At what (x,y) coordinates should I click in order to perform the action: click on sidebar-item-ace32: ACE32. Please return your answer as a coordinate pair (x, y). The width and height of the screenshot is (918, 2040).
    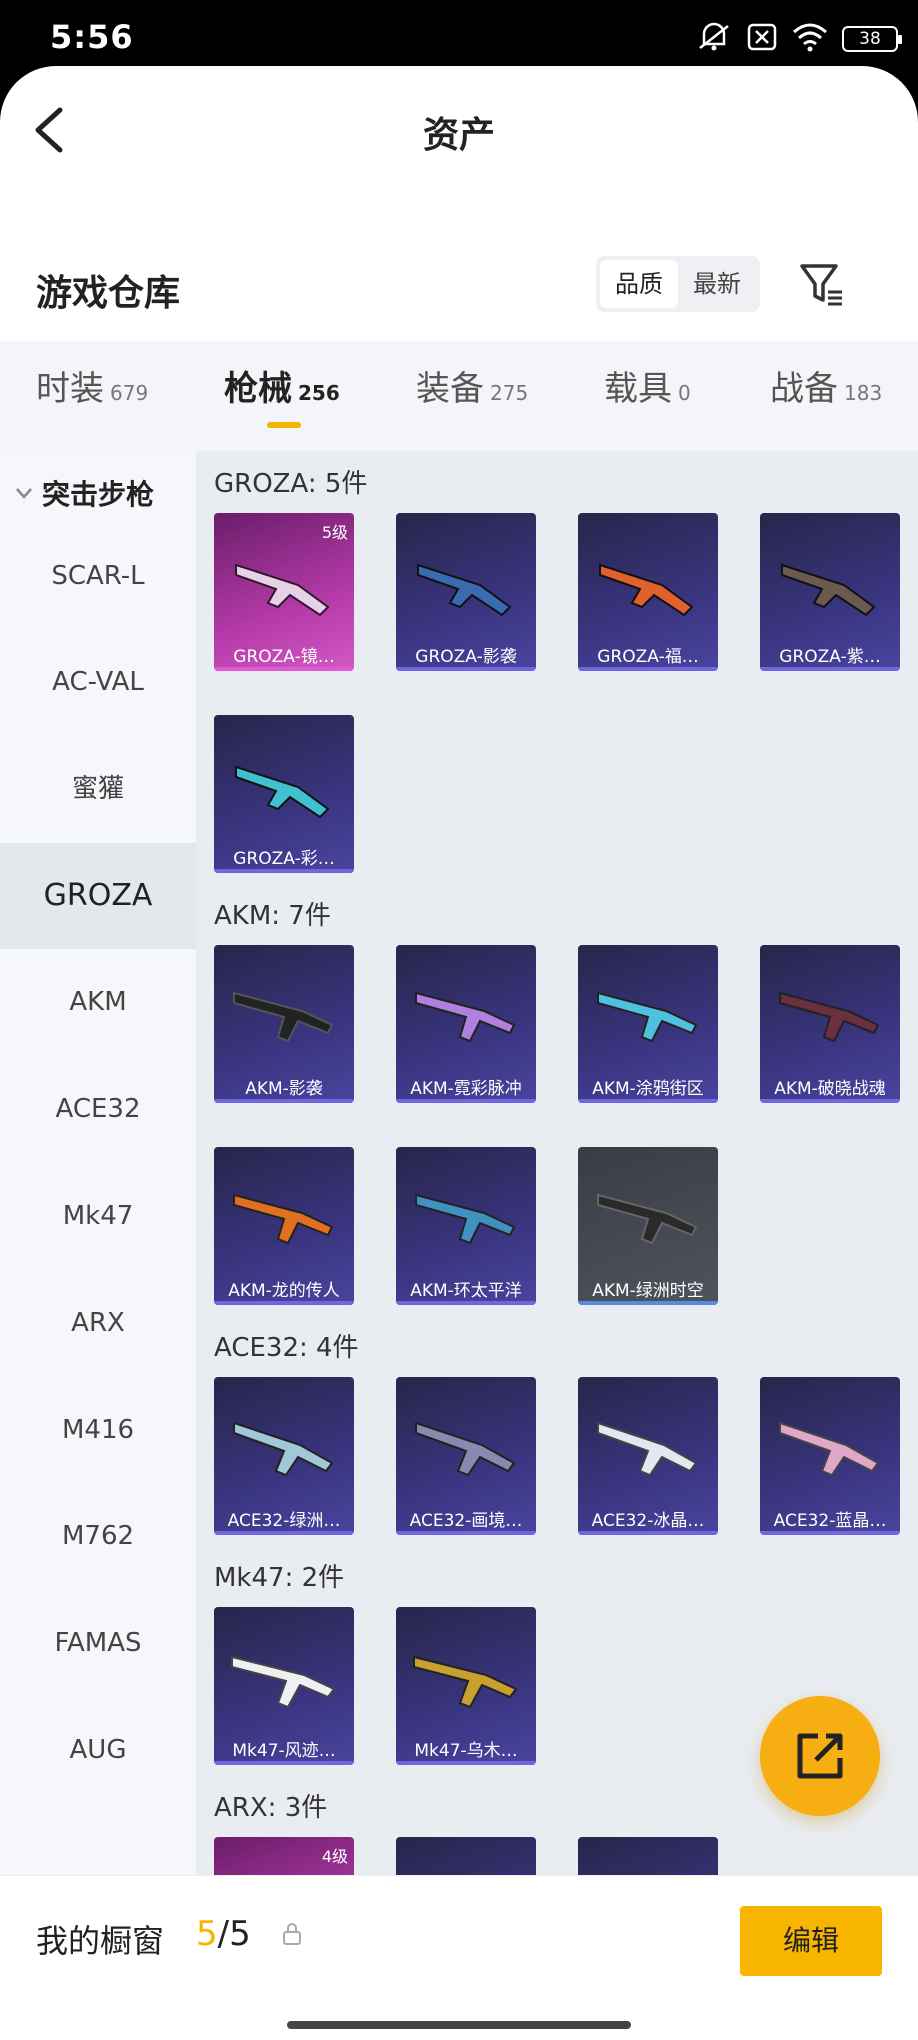
    Looking at the image, I should click on (98, 1109).